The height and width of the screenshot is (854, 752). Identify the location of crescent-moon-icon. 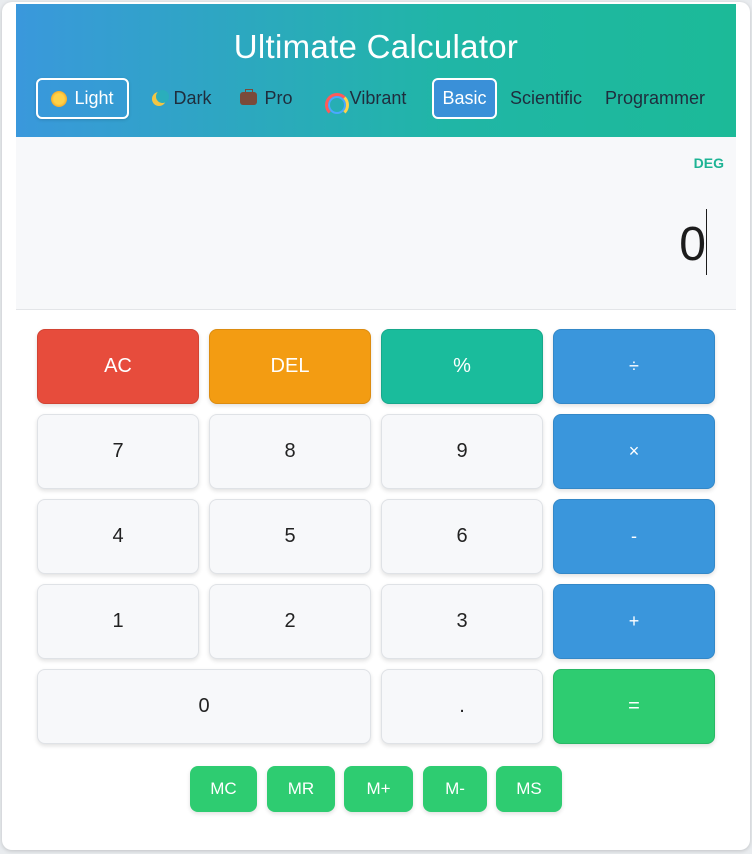
(161, 97).